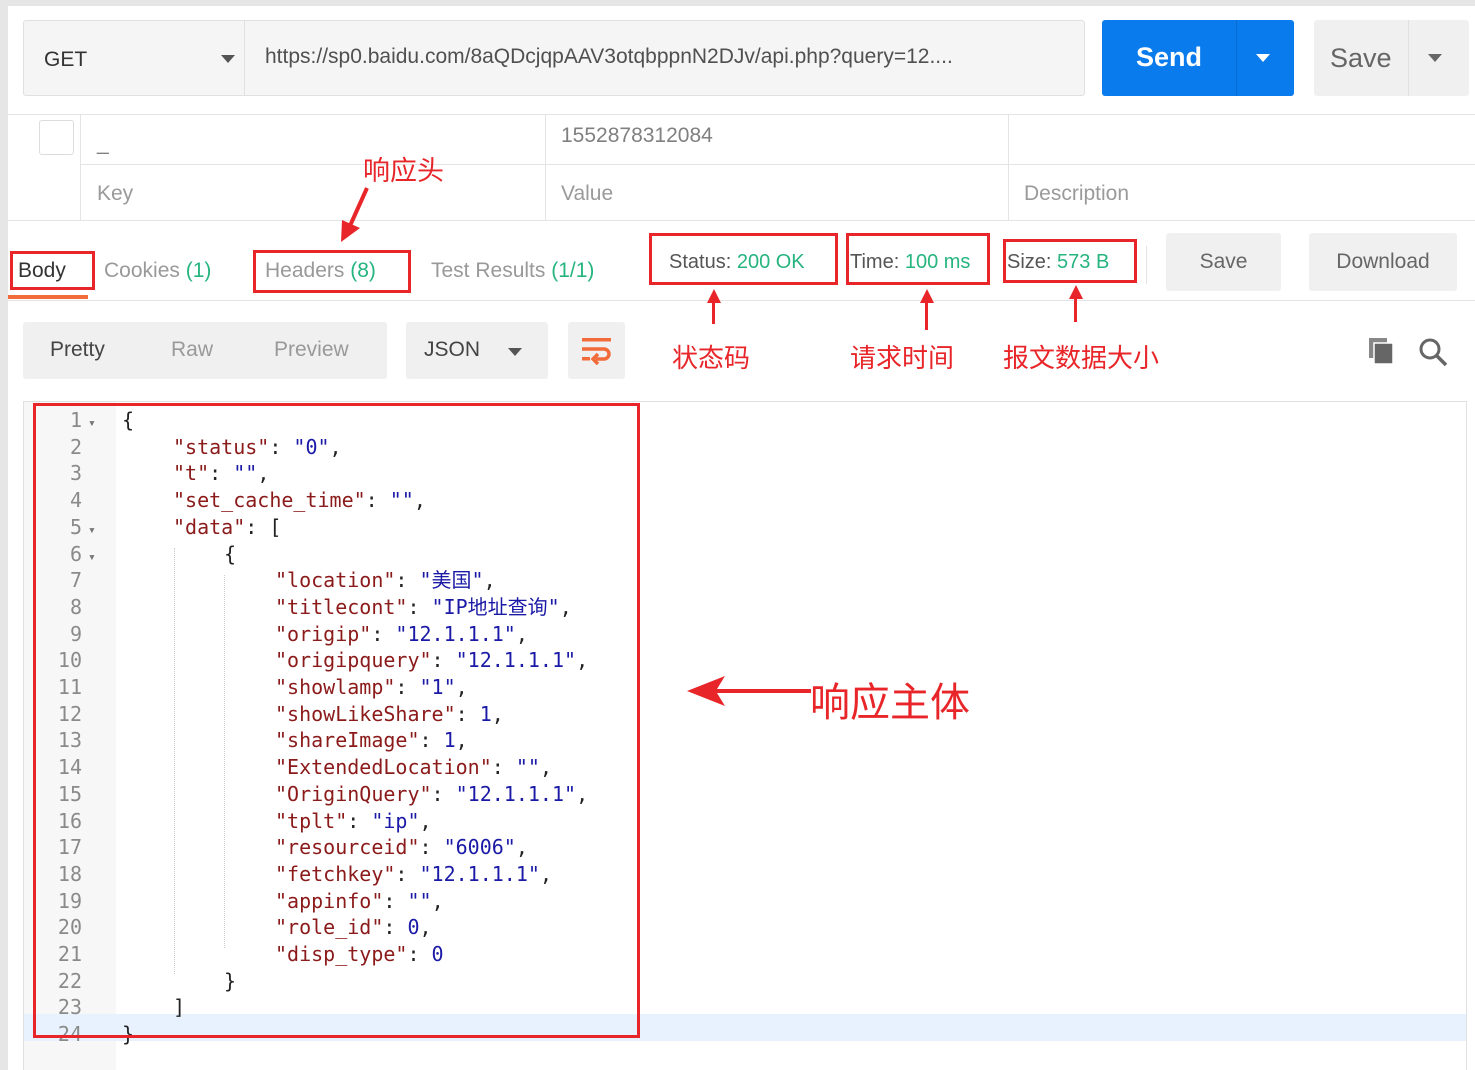 The height and width of the screenshot is (1070, 1475). What do you see at coordinates (1433, 352) in the screenshot?
I see `search-icon` at bounding box center [1433, 352].